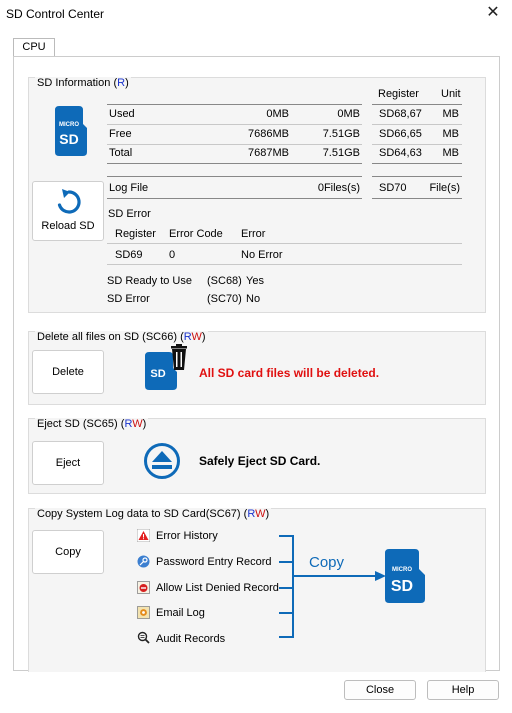 The width and height of the screenshot is (512, 713). Describe the element at coordinates (180, 613) in the screenshot. I see `log-item-email-log: Email Log` at that location.